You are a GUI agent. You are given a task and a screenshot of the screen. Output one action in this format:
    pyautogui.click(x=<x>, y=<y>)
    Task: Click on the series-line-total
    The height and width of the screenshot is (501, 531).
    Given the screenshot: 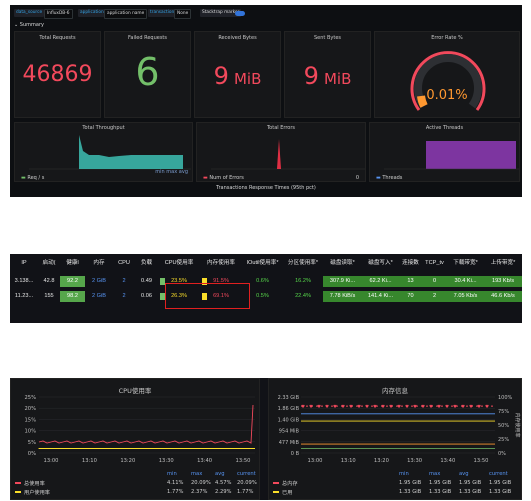 What is the action you would take?
    pyautogui.click(x=146, y=424)
    